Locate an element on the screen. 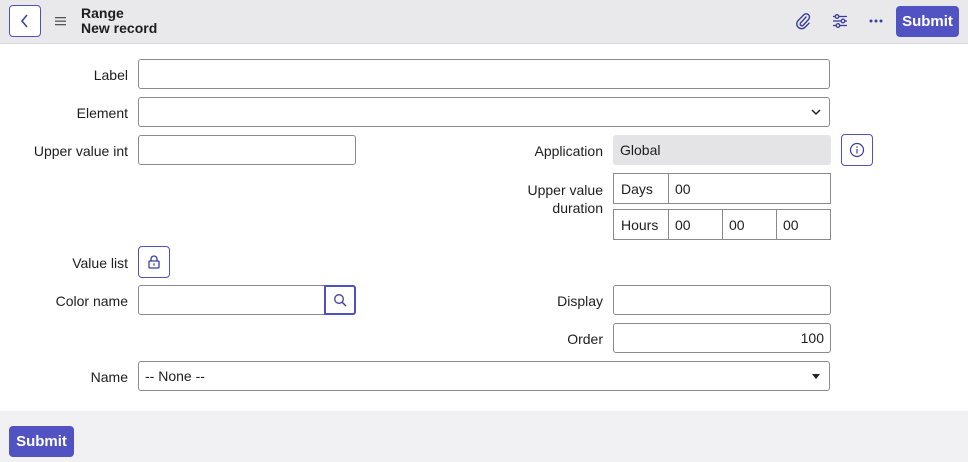 The height and width of the screenshot is (462, 968). page-title: Range New record is located at coordinates (119, 21).